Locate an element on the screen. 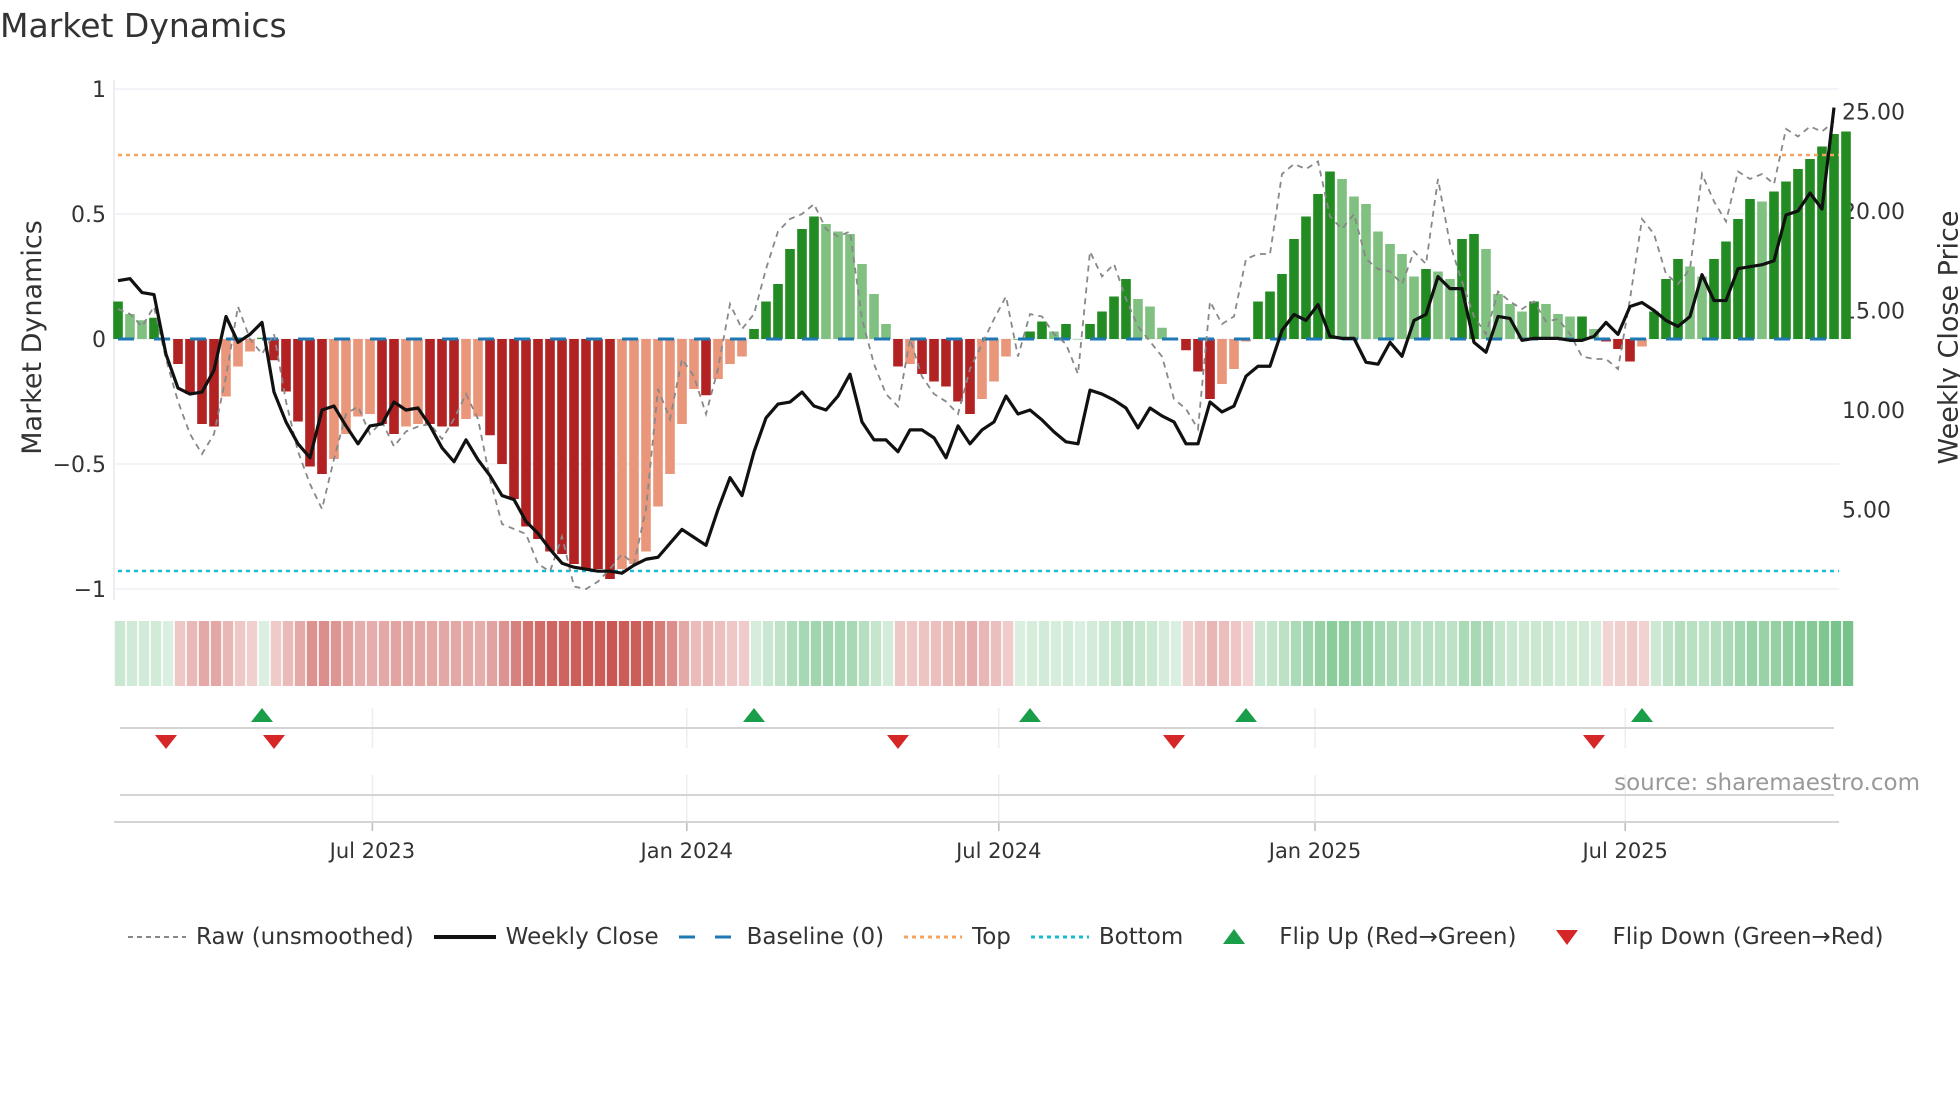  triangle-down-icon is located at coordinates (1567, 937).